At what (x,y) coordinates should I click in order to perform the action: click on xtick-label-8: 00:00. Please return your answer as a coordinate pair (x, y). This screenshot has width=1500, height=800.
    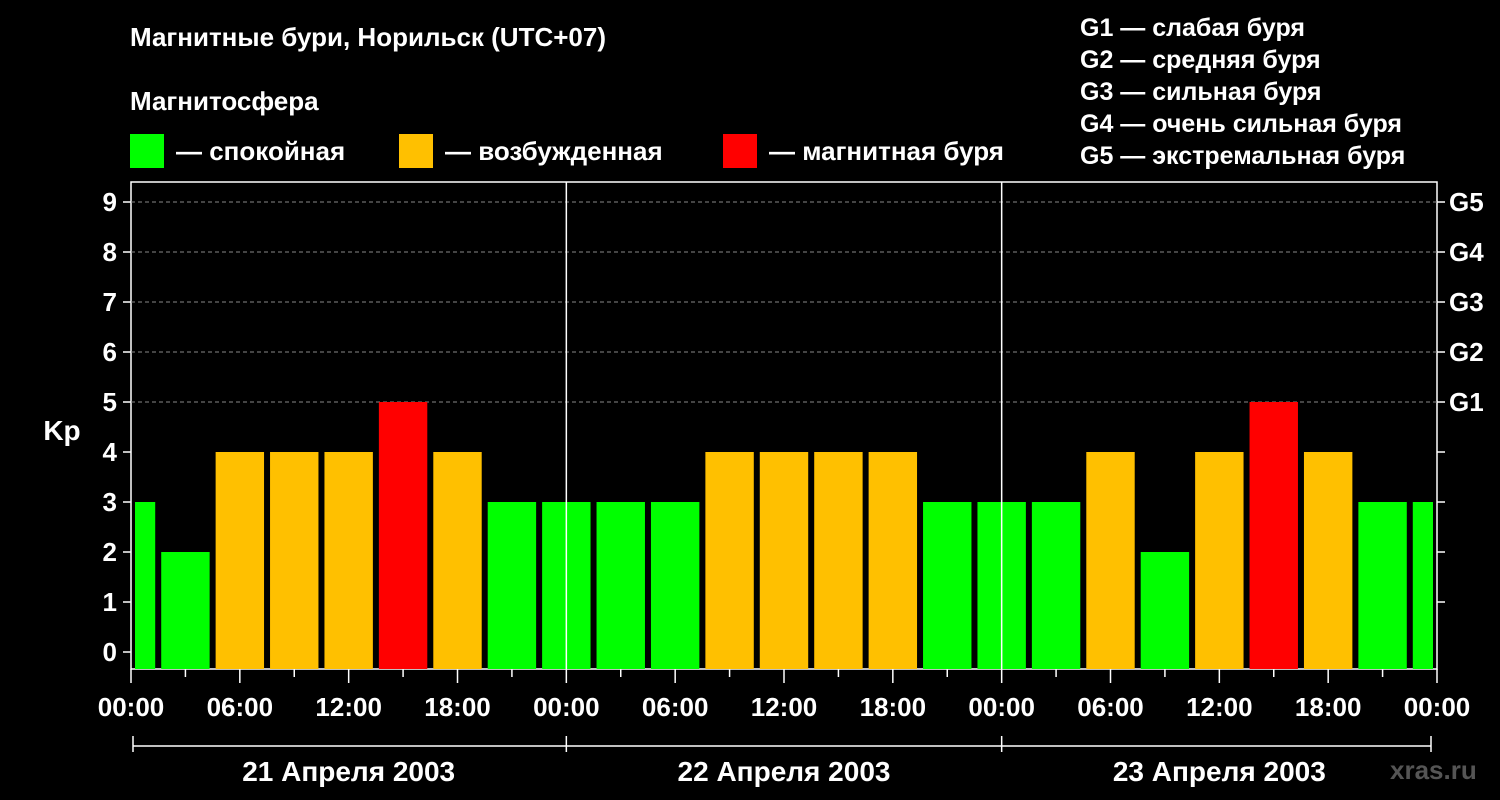
    Looking at the image, I should click on (1001, 707).